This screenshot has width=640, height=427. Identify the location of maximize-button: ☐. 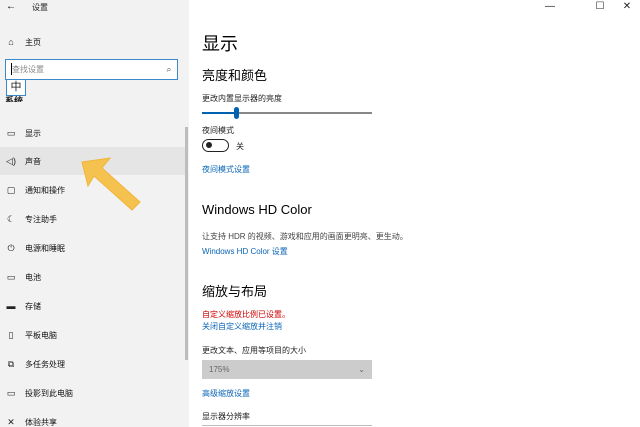
(600, 7).